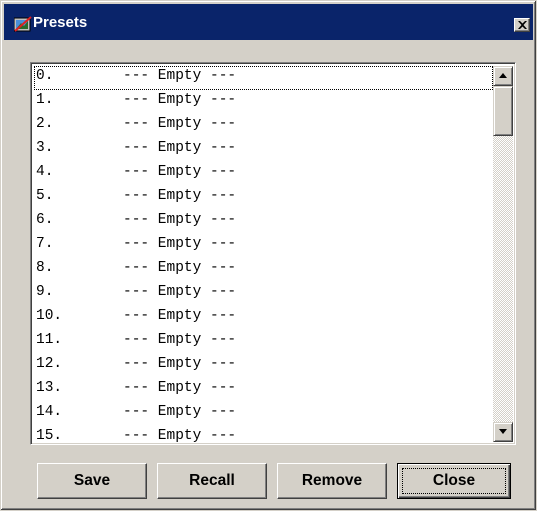 This screenshot has width=537, height=511. I want to click on list-item: 5. --- Empty ---, so click(263, 198).